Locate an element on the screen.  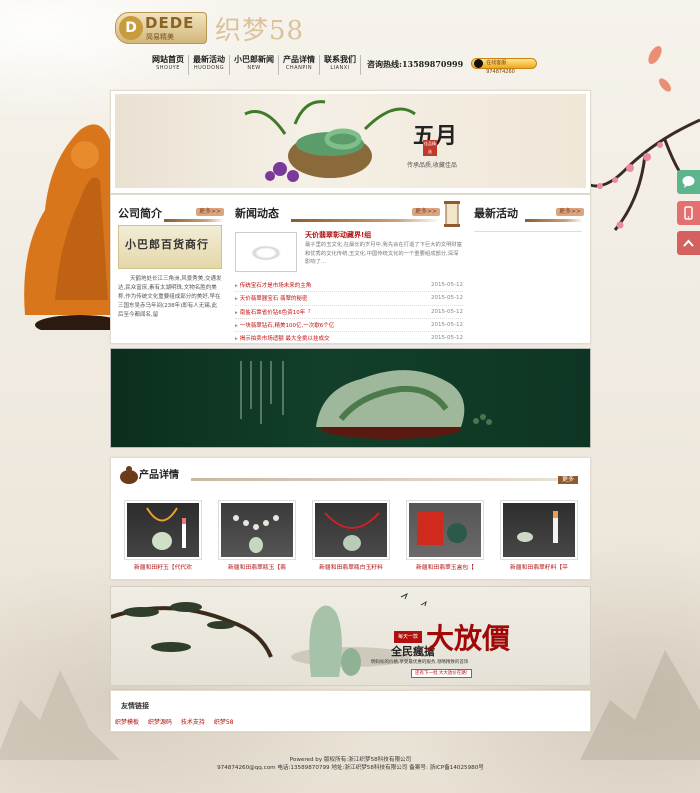
news-item: 天价翡翠器宝石 翡翠的秘密 2015-05-12 is located at coordinates (349, 299).